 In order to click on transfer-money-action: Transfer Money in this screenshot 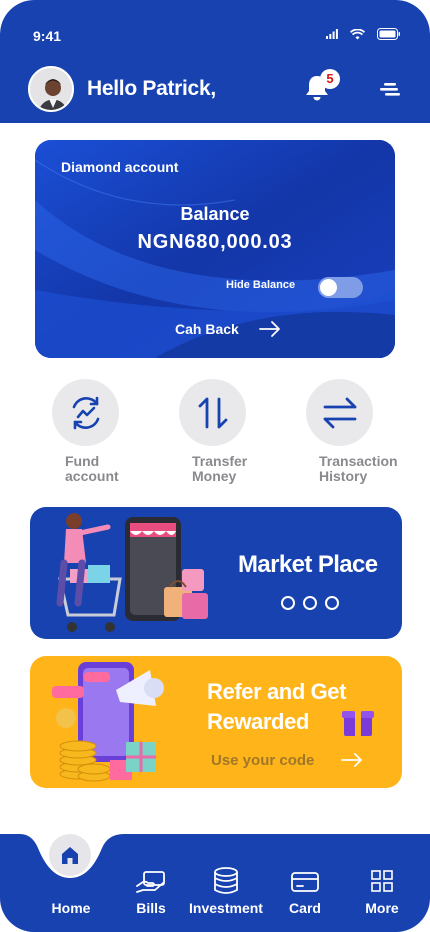, I will do `click(234, 431)`.